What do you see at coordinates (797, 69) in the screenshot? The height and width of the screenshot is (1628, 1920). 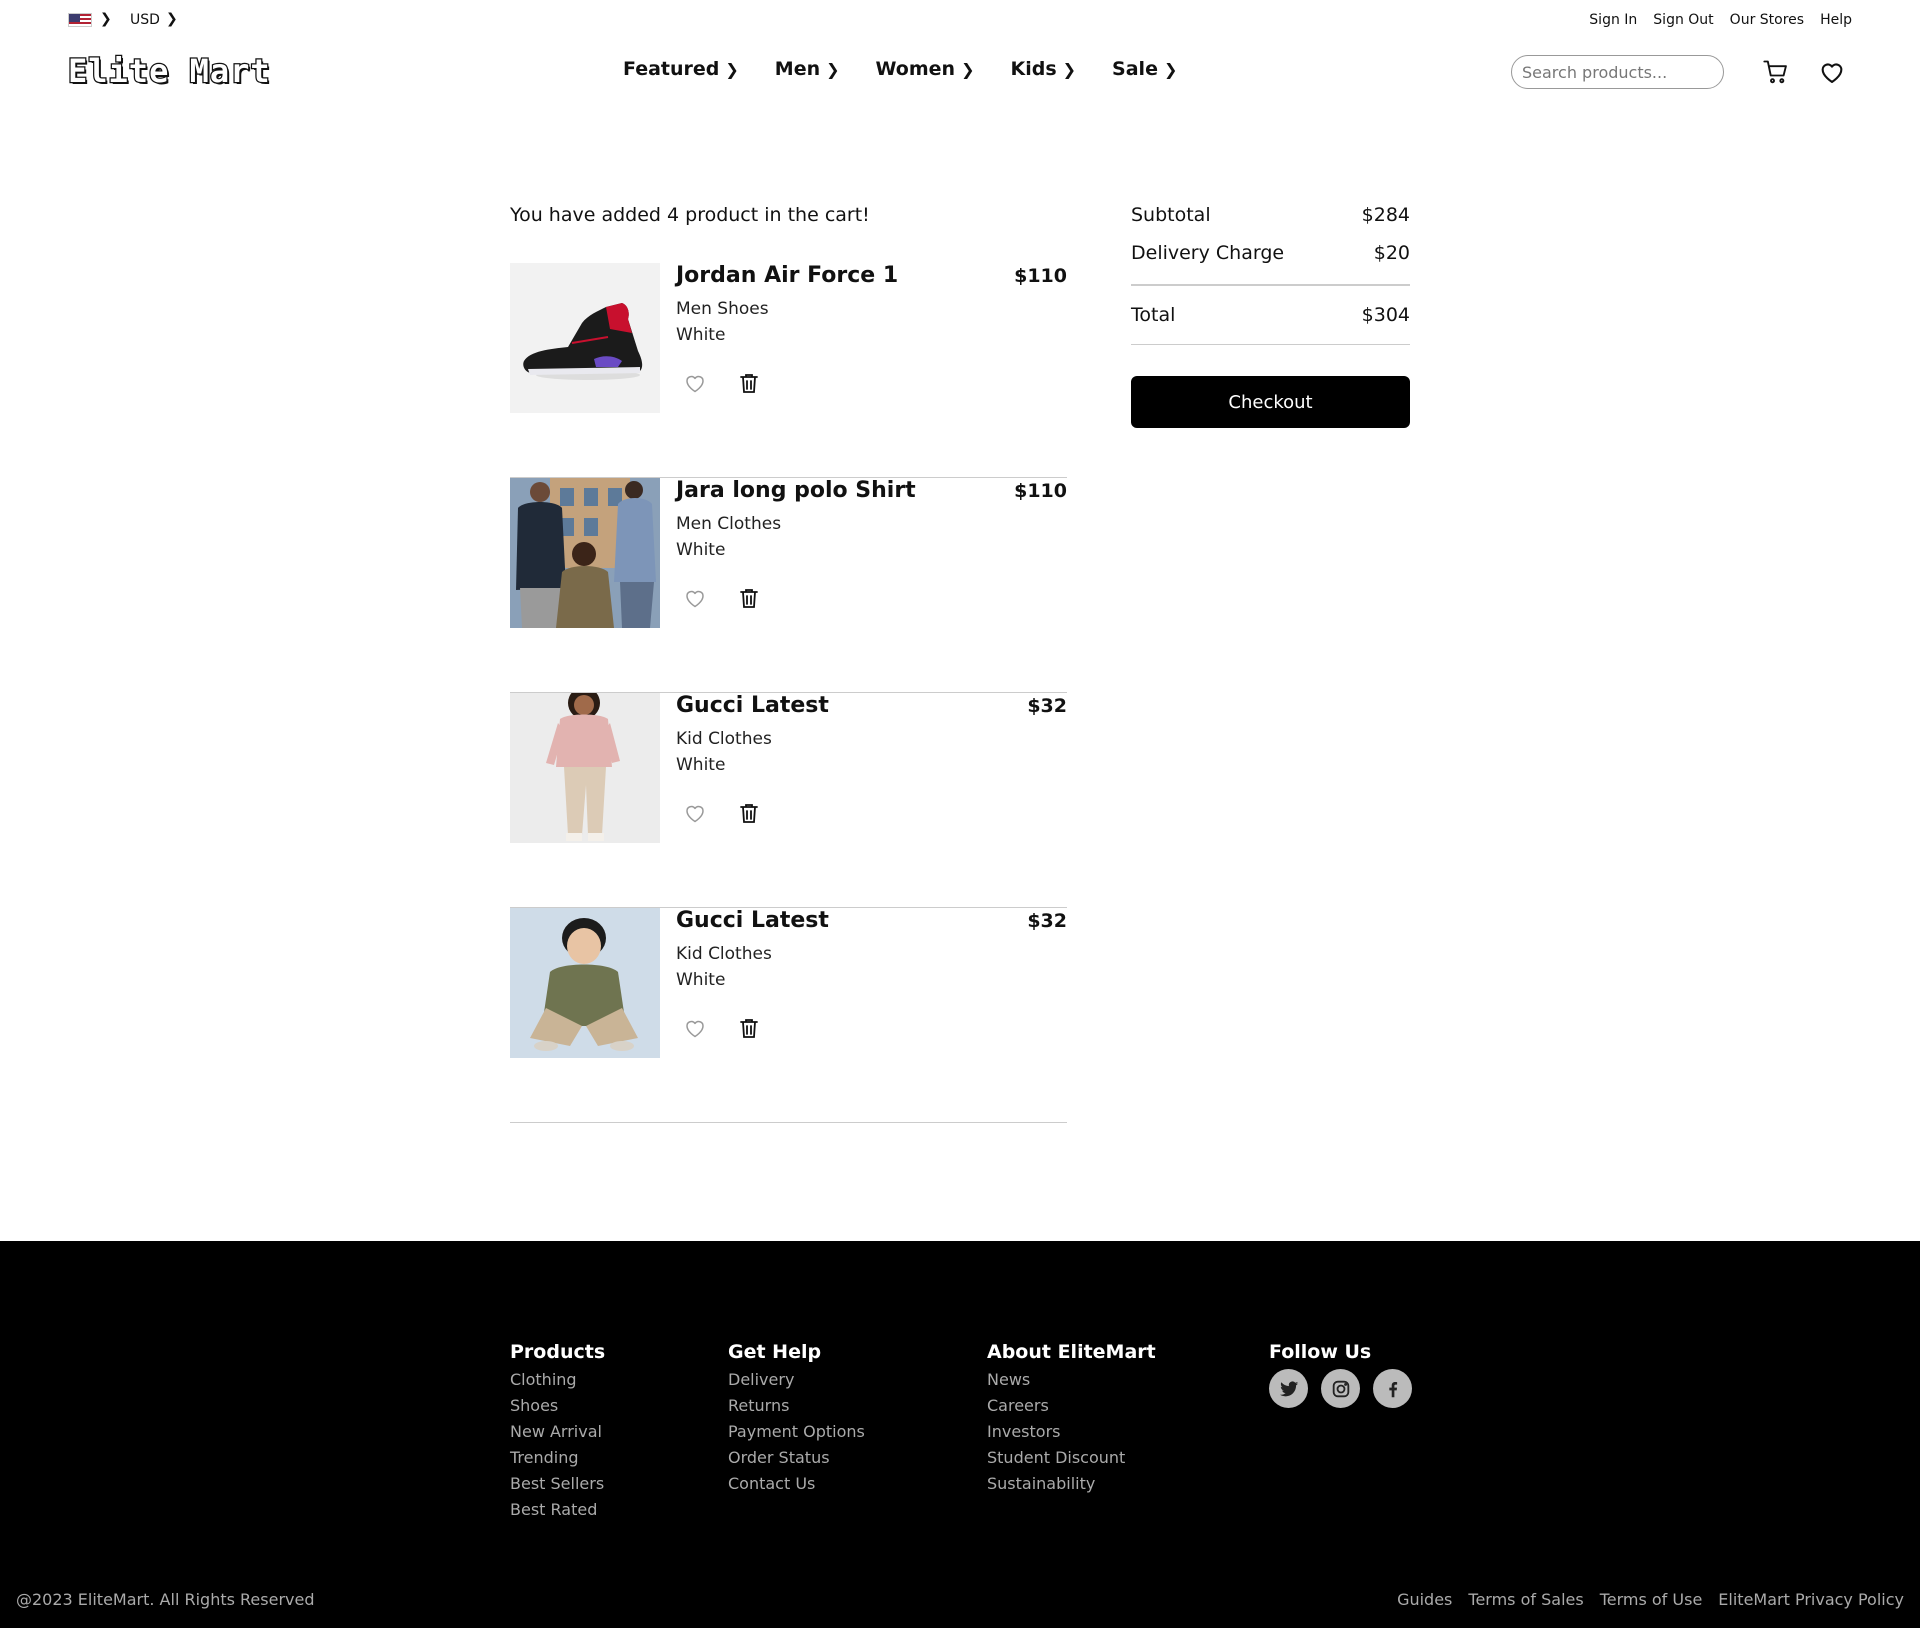 I see `nav-label: Men` at bounding box center [797, 69].